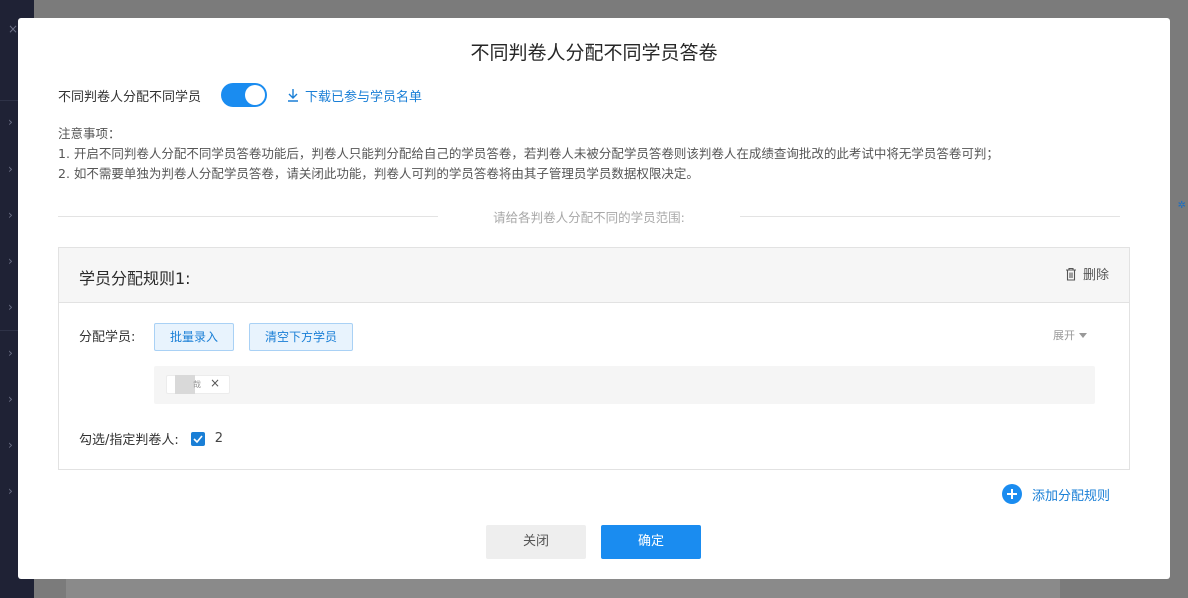  I want to click on background-content-strip, so click(563, 588).